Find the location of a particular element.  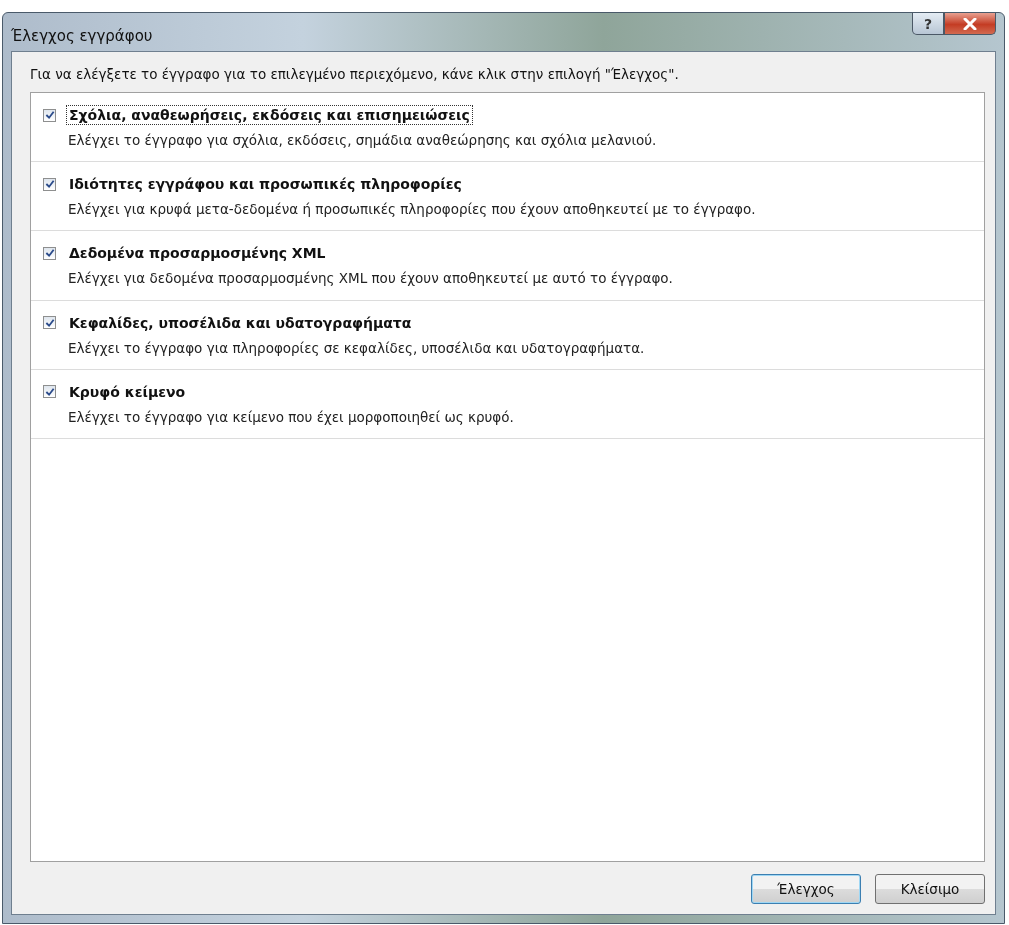

option-title: Ιδιότητες εγγράφου και προσωπικές πληροφορίες is located at coordinates (265, 184).